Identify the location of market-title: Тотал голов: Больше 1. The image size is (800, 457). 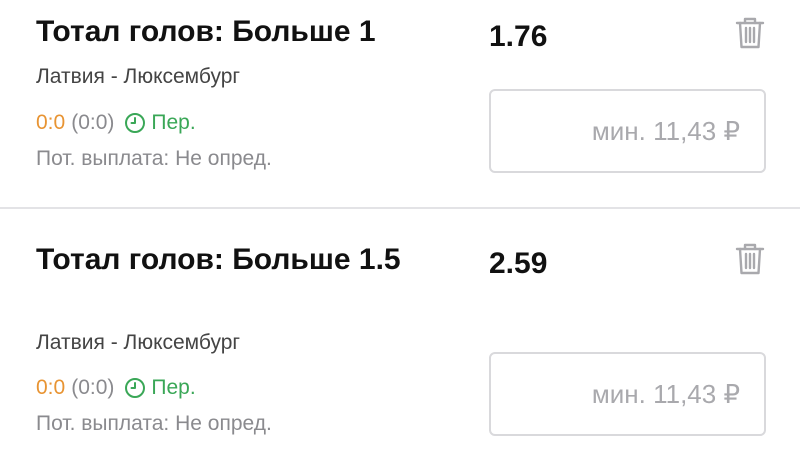
(206, 31).